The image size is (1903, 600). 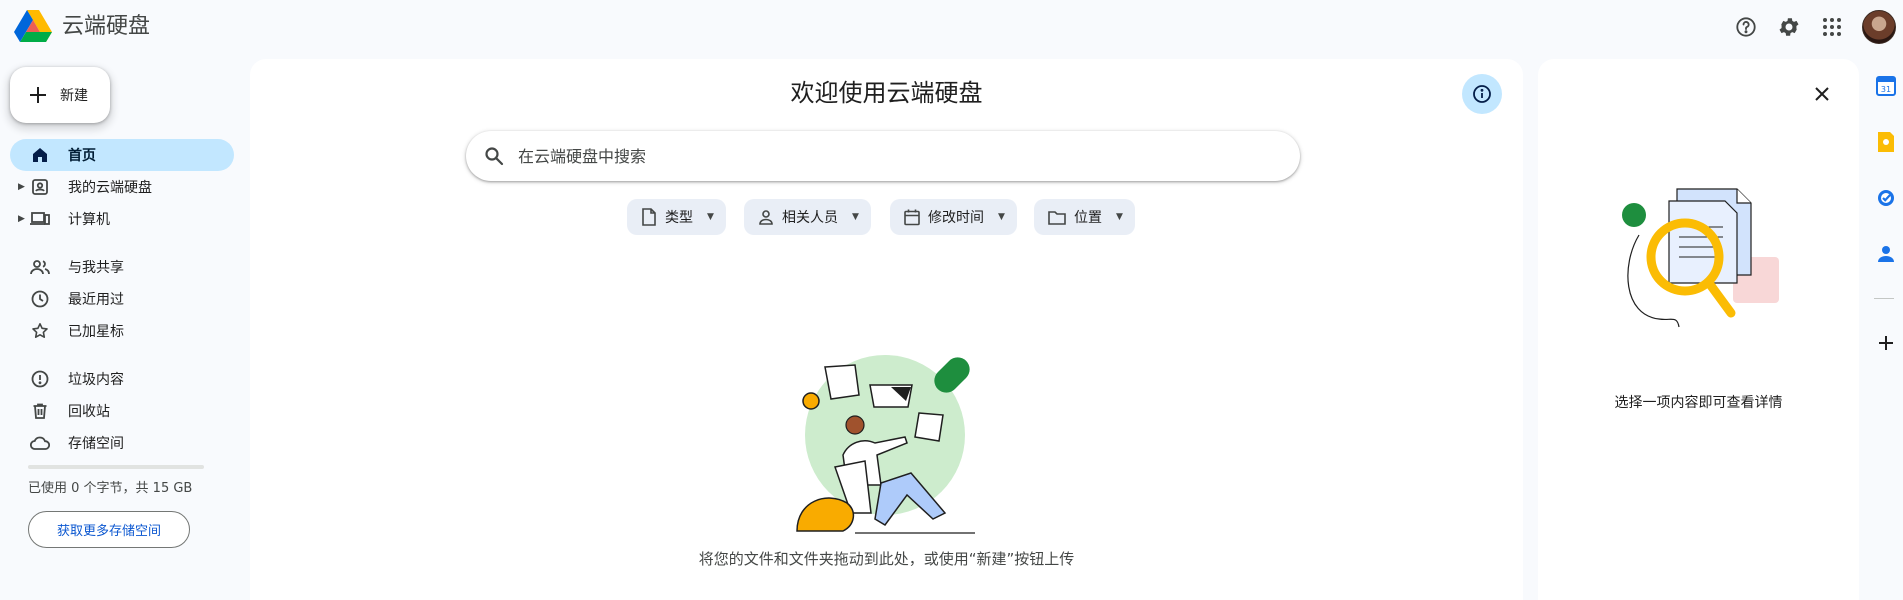 What do you see at coordinates (912, 217) in the screenshot?
I see `calendar-icon` at bounding box center [912, 217].